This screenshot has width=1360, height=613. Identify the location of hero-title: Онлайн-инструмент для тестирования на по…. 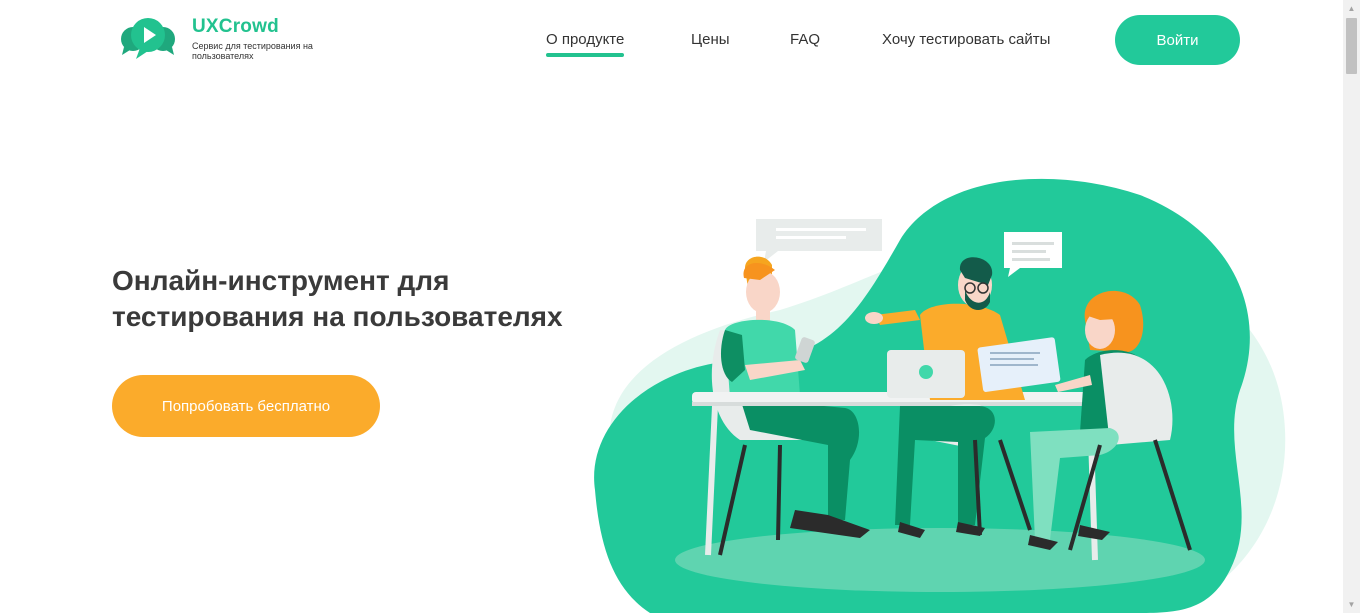
(337, 298).